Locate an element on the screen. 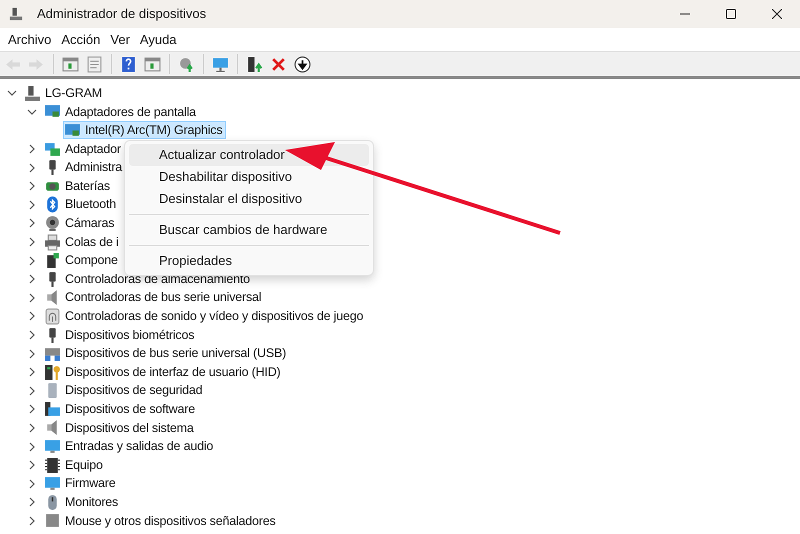 The width and height of the screenshot is (800, 534). tree-item-label: Cámaras is located at coordinates (89, 223).